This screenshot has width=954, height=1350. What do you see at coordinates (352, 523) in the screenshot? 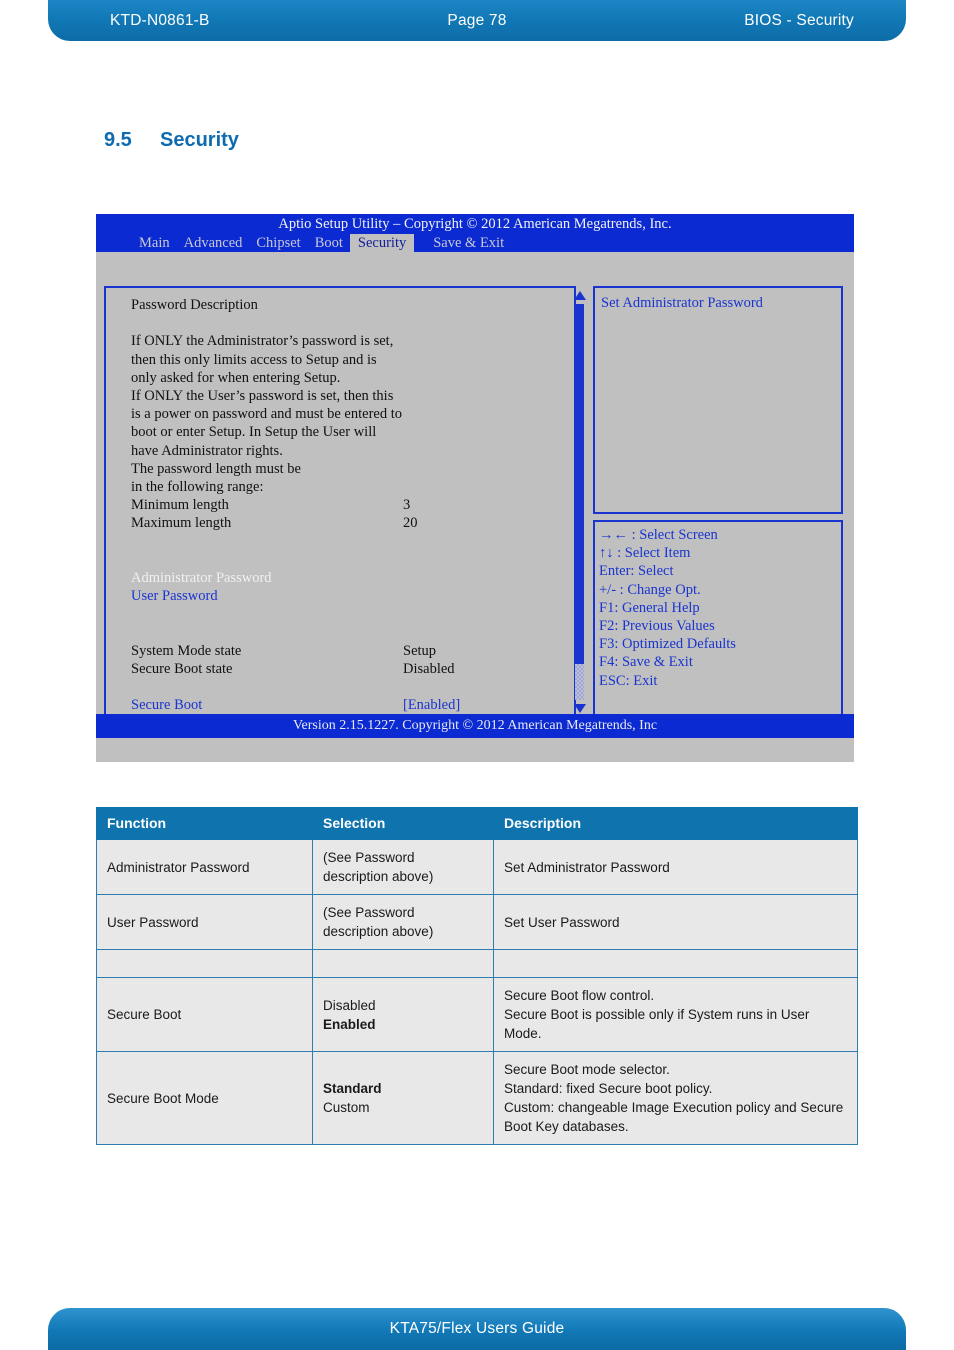
I see `password-length-row: Maximum length 20` at bounding box center [352, 523].